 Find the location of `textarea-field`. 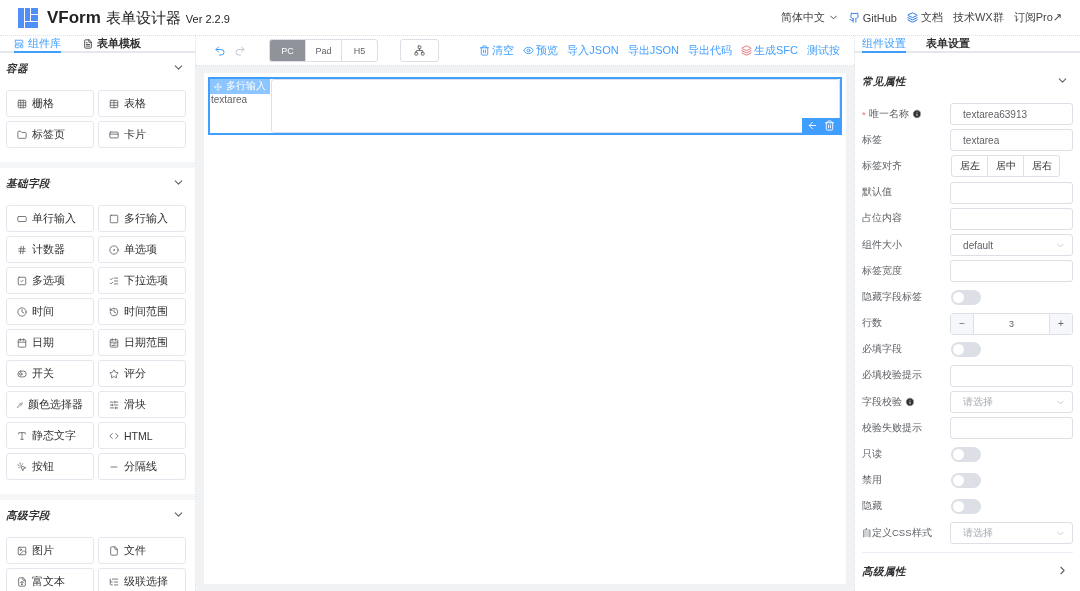

textarea-field is located at coordinates (555, 106).